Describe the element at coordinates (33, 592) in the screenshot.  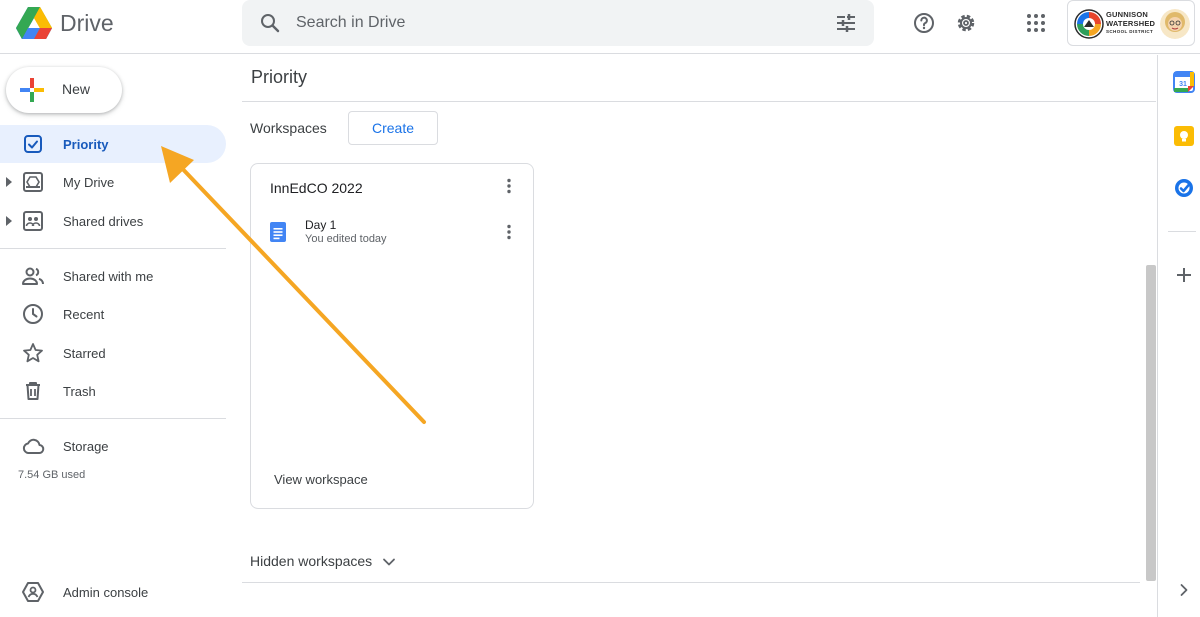
I see `admin-icon` at that location.